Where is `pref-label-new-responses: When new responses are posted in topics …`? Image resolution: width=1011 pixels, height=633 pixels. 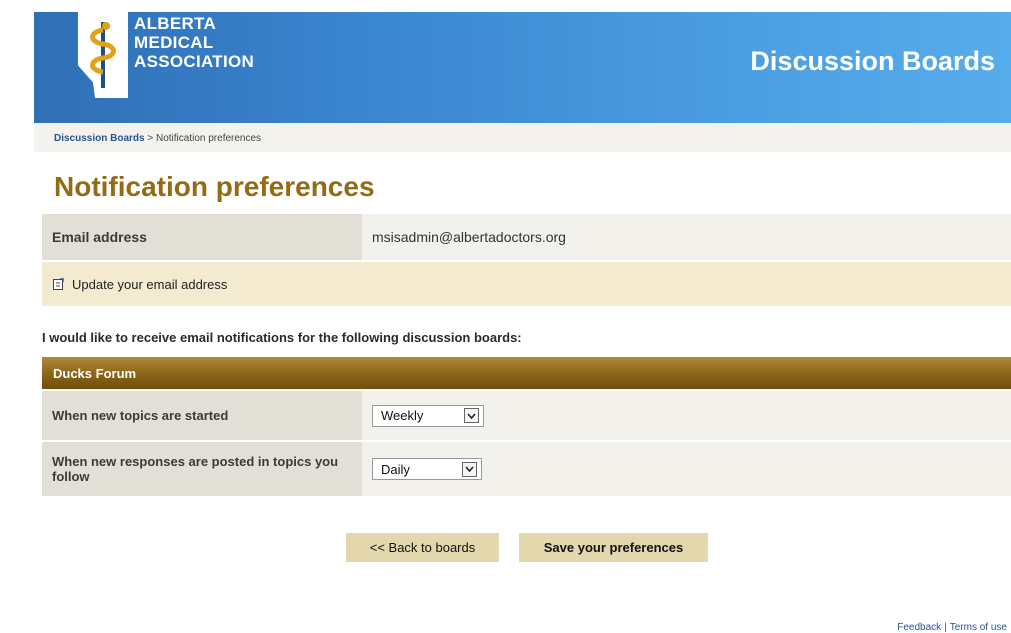
pref-label-new-responses: When new responses are posted in topics … is located at coordinates (202, 469).